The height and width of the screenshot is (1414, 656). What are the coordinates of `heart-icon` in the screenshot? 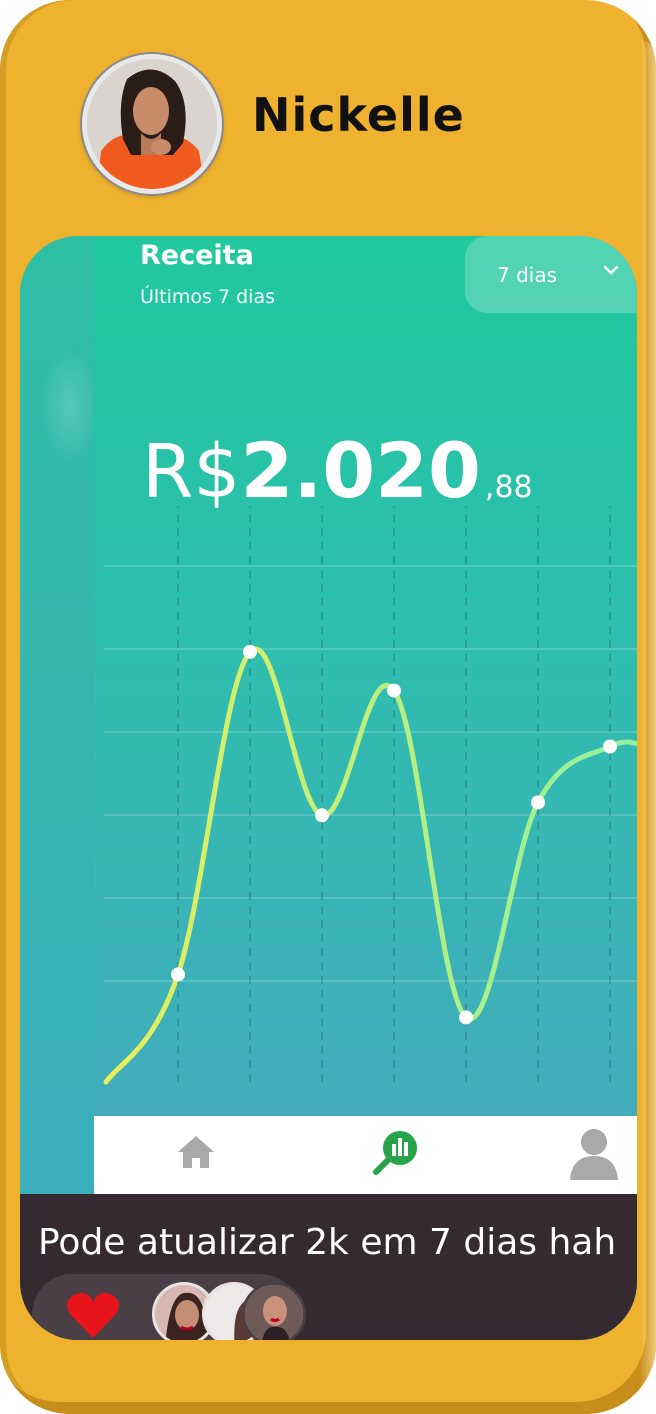 It's located at (93, 1316).